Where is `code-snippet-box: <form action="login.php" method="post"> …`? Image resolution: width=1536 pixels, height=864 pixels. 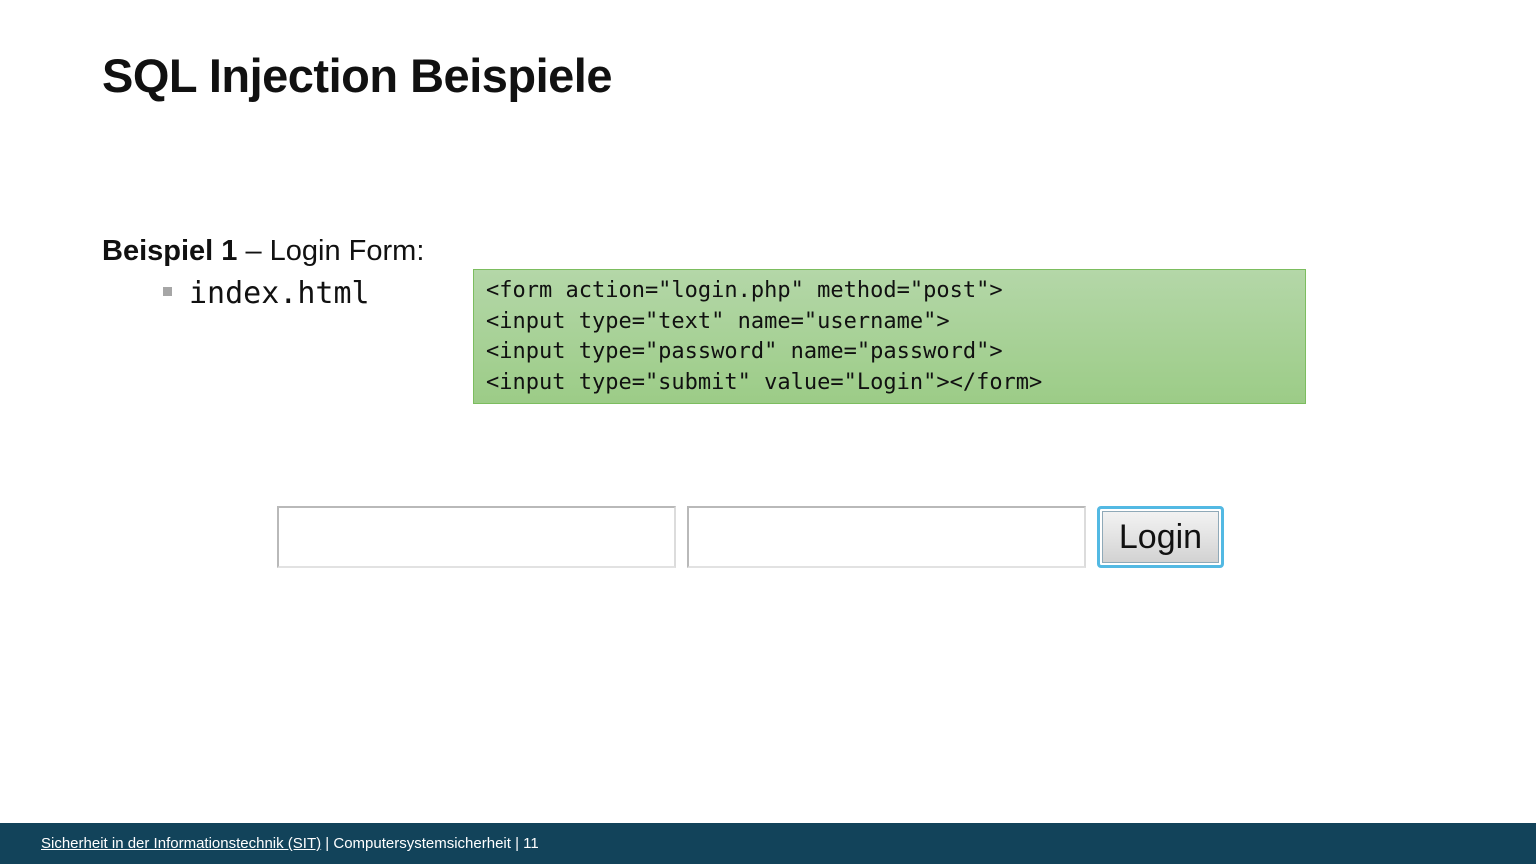
code-snippet-box: <form action="login.php" method="post"> … is located at coordinates (889, 336).